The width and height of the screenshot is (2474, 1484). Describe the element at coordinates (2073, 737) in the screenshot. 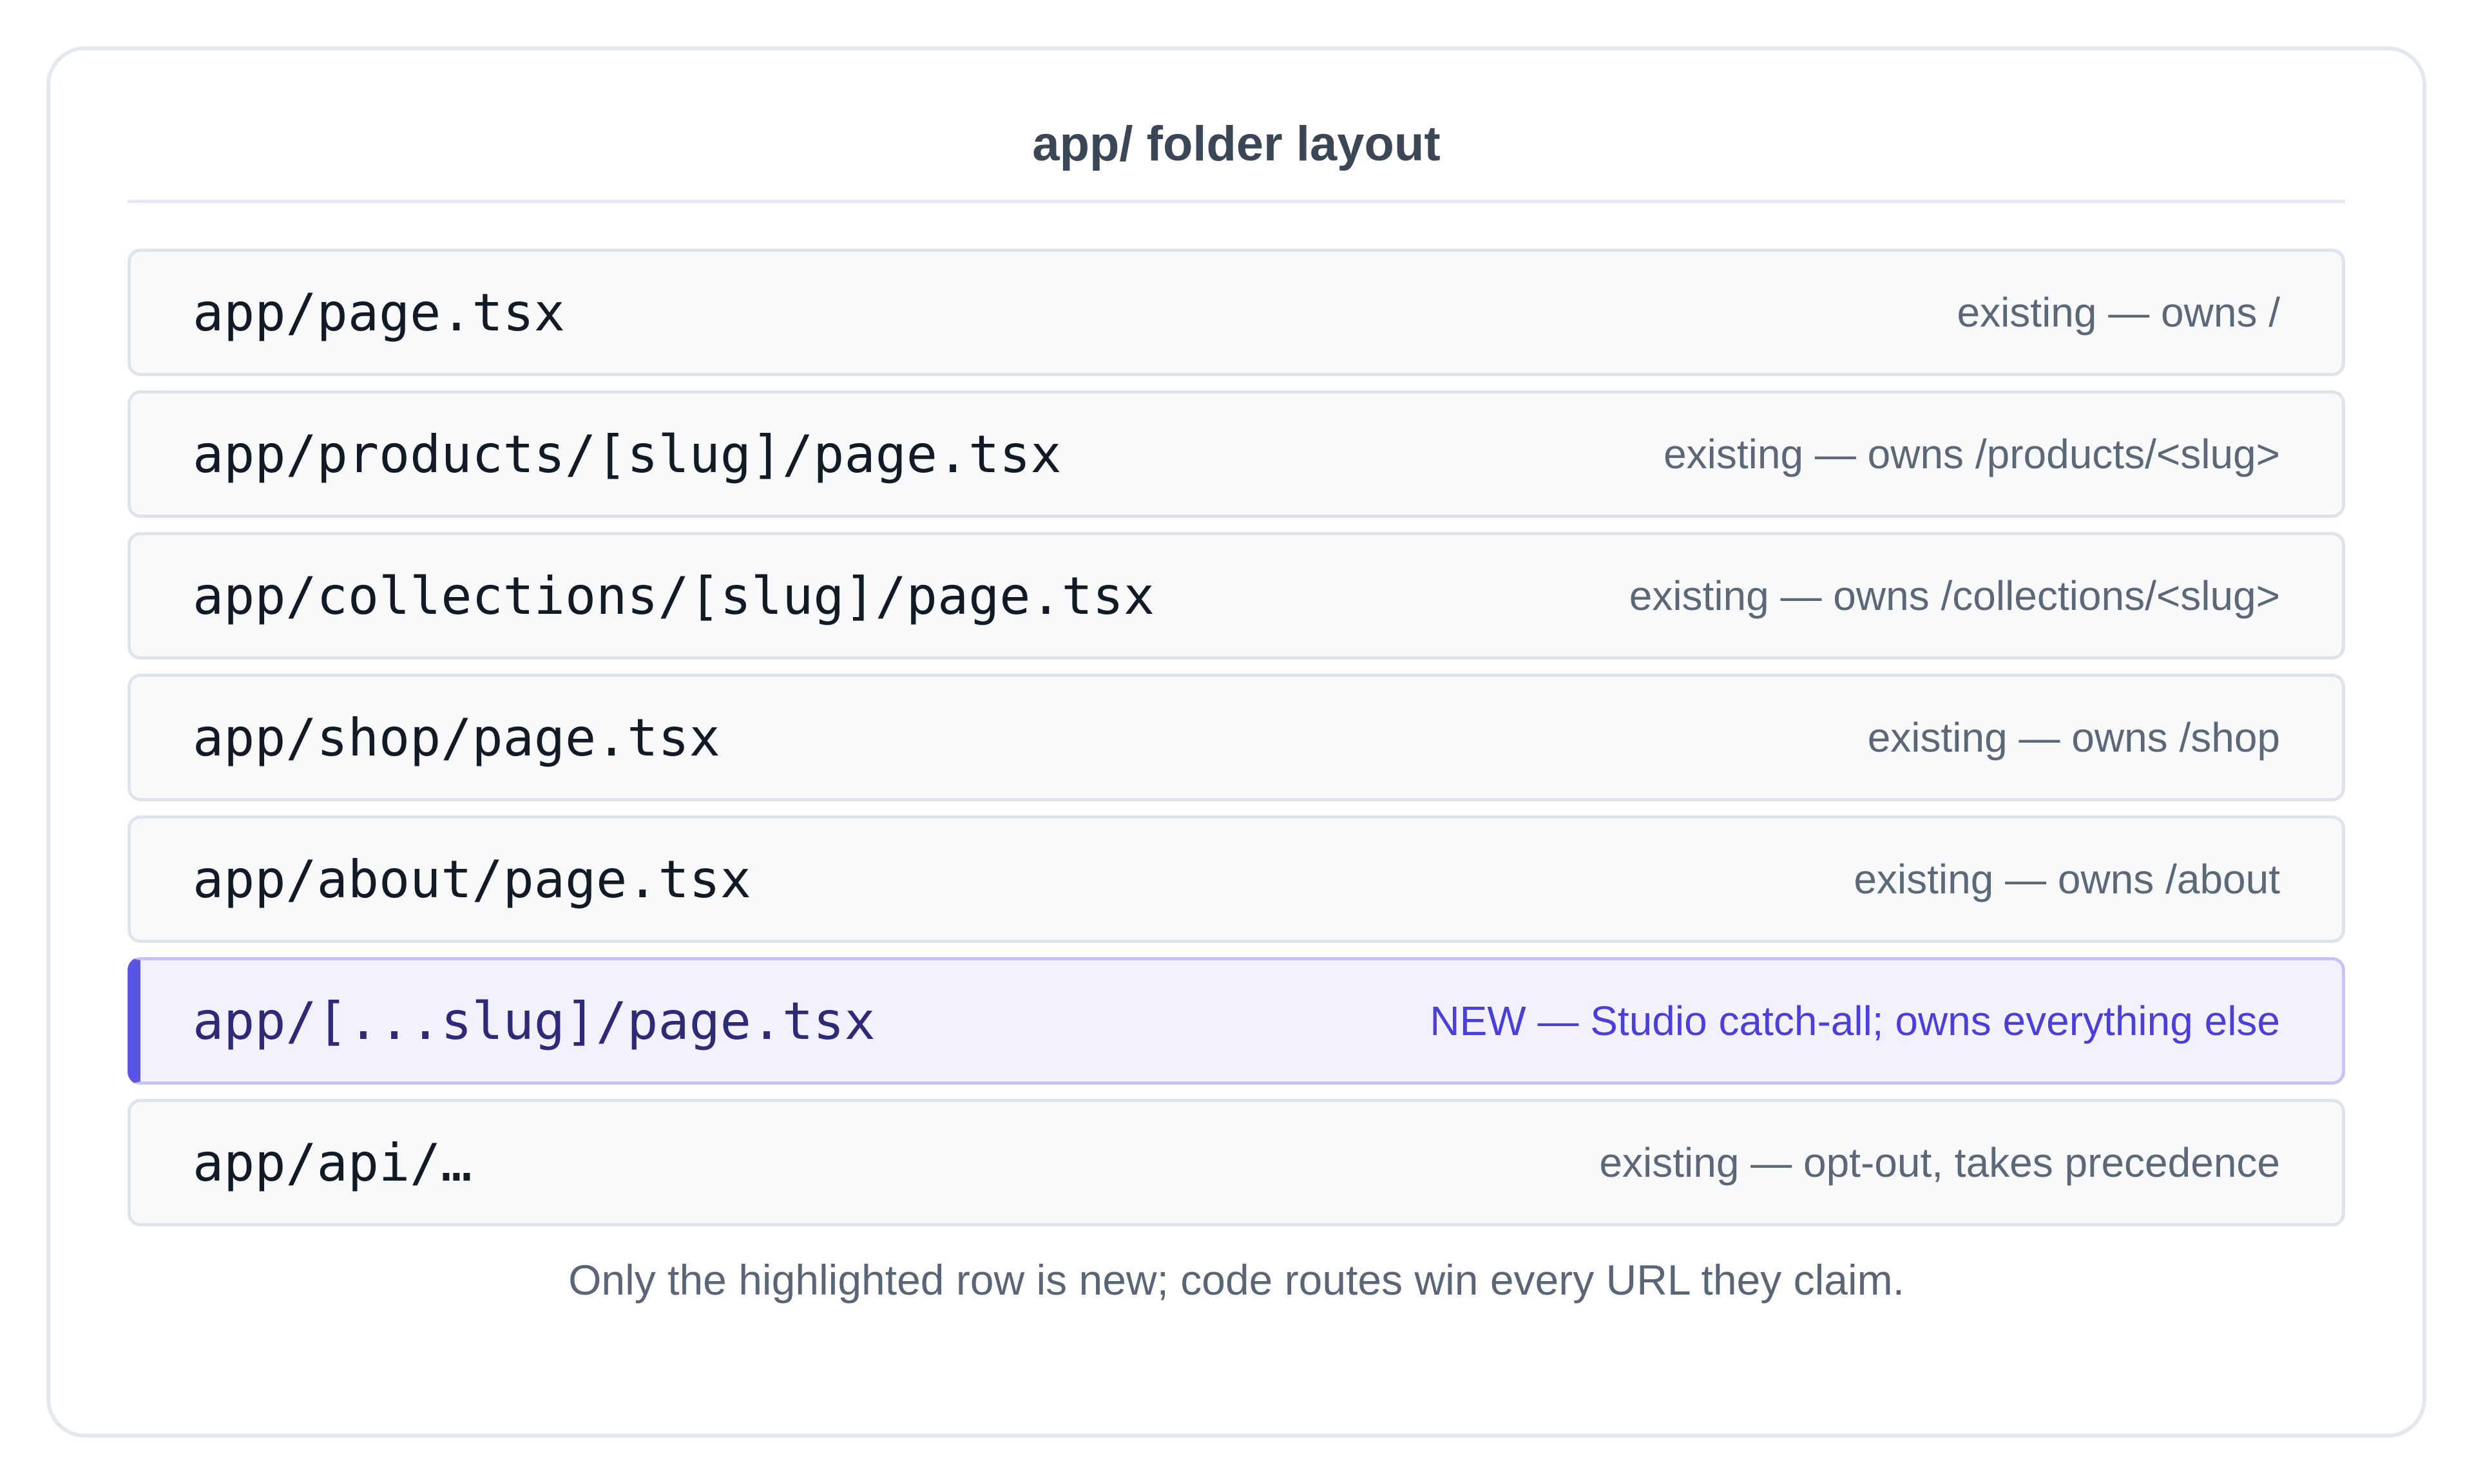

I see `route-note: existing — owns /shop` at that location.